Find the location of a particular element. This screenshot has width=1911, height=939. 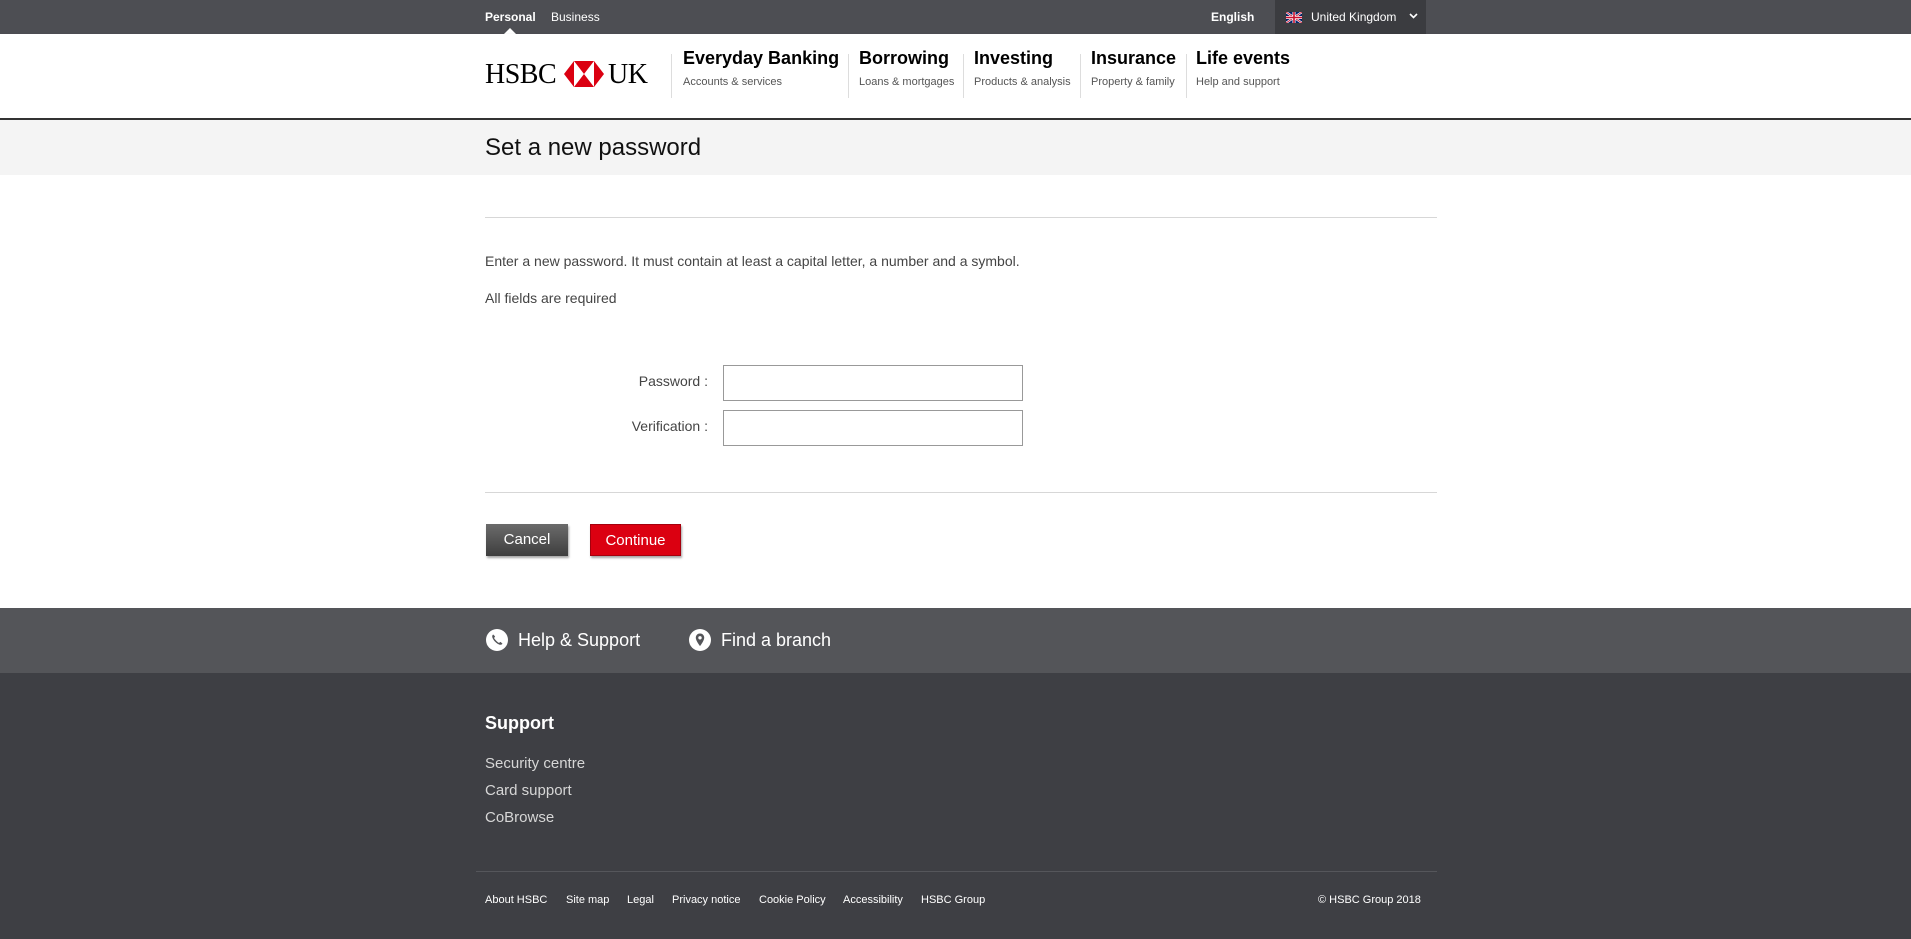

nav-subtitle: Loans & mortgages is located at coordinates (907, 82).